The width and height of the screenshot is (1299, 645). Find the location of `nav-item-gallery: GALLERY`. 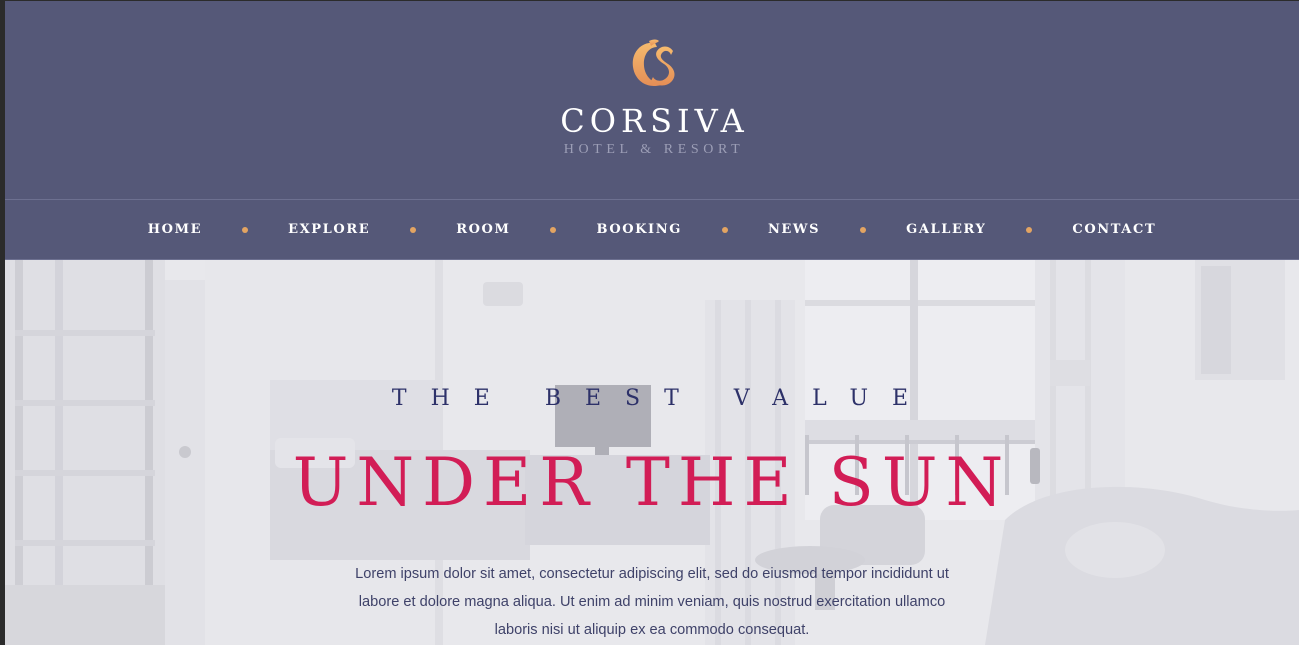

nav-item-gallery: GALLERY is located at coordinates (946, 229).